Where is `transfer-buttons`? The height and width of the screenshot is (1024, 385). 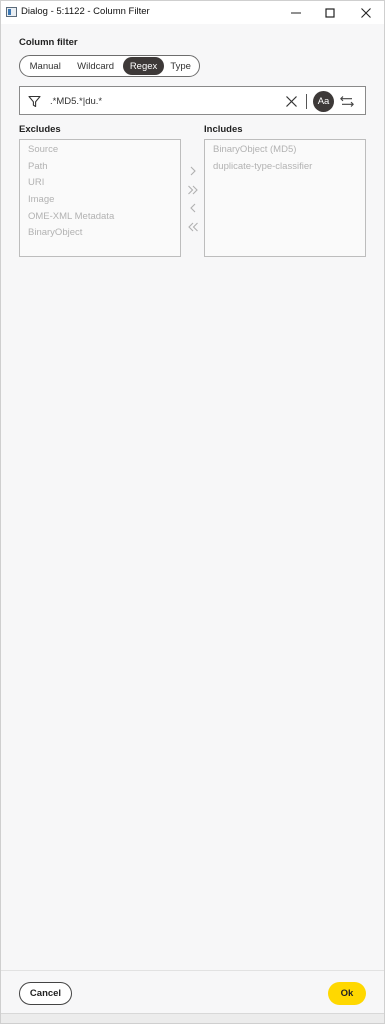 transfer-buttons is located at coordinates (193, 199).